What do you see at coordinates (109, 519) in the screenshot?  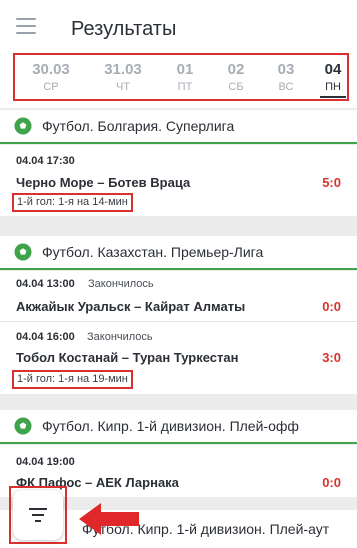 I see `arrow-left-icon` at bounding box center [109, 519].